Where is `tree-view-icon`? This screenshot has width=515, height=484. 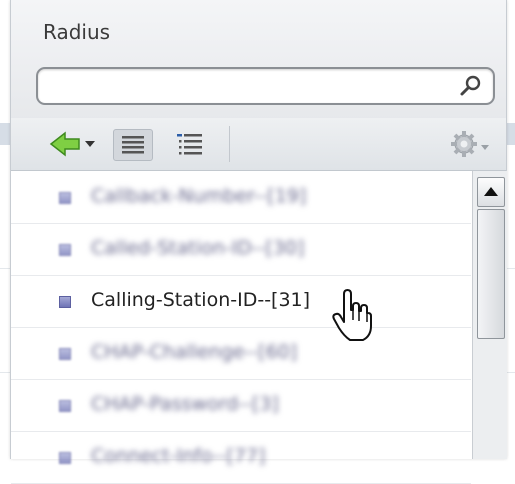
tree-view-icon is located at coordinates (189, 144).